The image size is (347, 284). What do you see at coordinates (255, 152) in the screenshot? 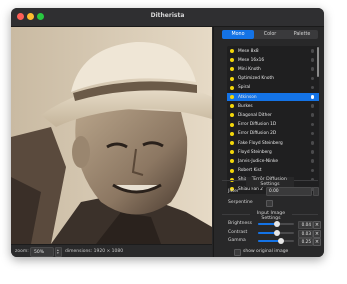
I see `algorithm-label: Floyd Steinberg` at bounding box center [255, 152].